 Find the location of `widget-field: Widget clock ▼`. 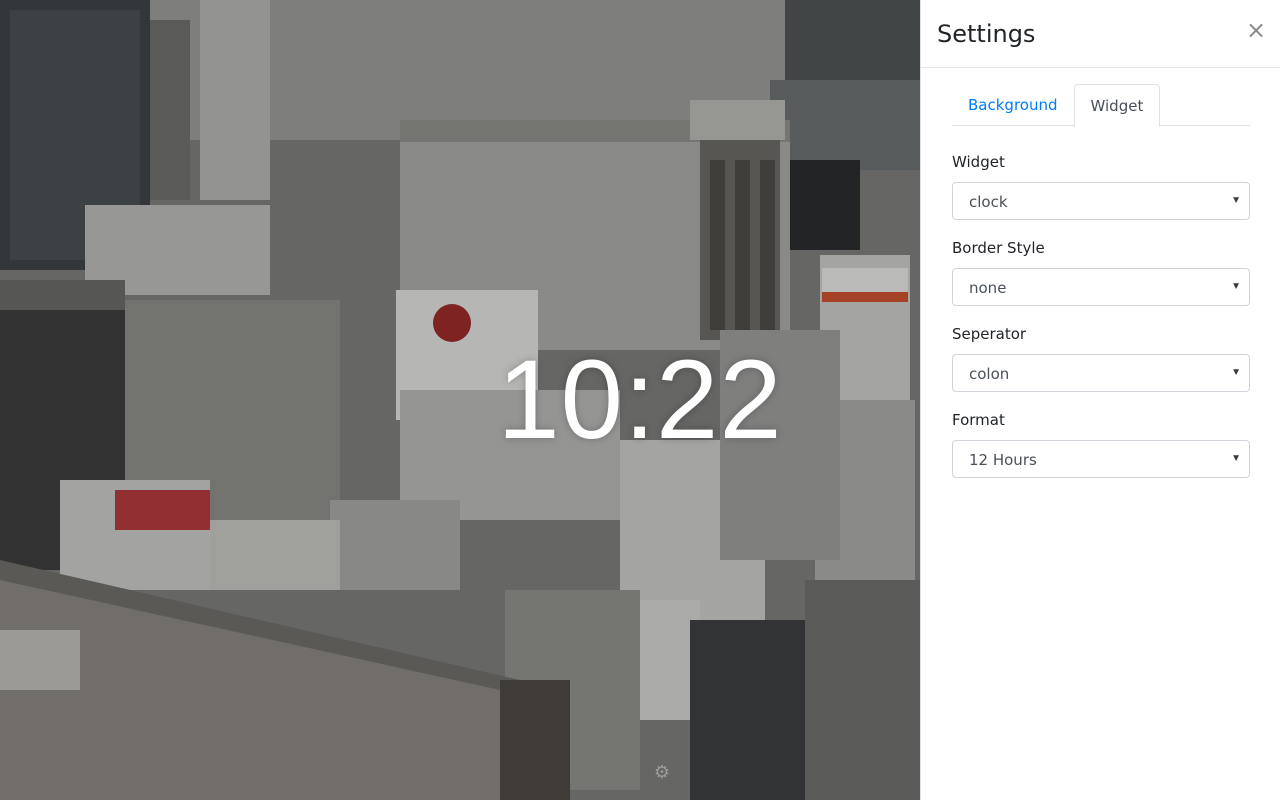

widget-field: Widget clock ▼ is located at coordinates (1101, 185).